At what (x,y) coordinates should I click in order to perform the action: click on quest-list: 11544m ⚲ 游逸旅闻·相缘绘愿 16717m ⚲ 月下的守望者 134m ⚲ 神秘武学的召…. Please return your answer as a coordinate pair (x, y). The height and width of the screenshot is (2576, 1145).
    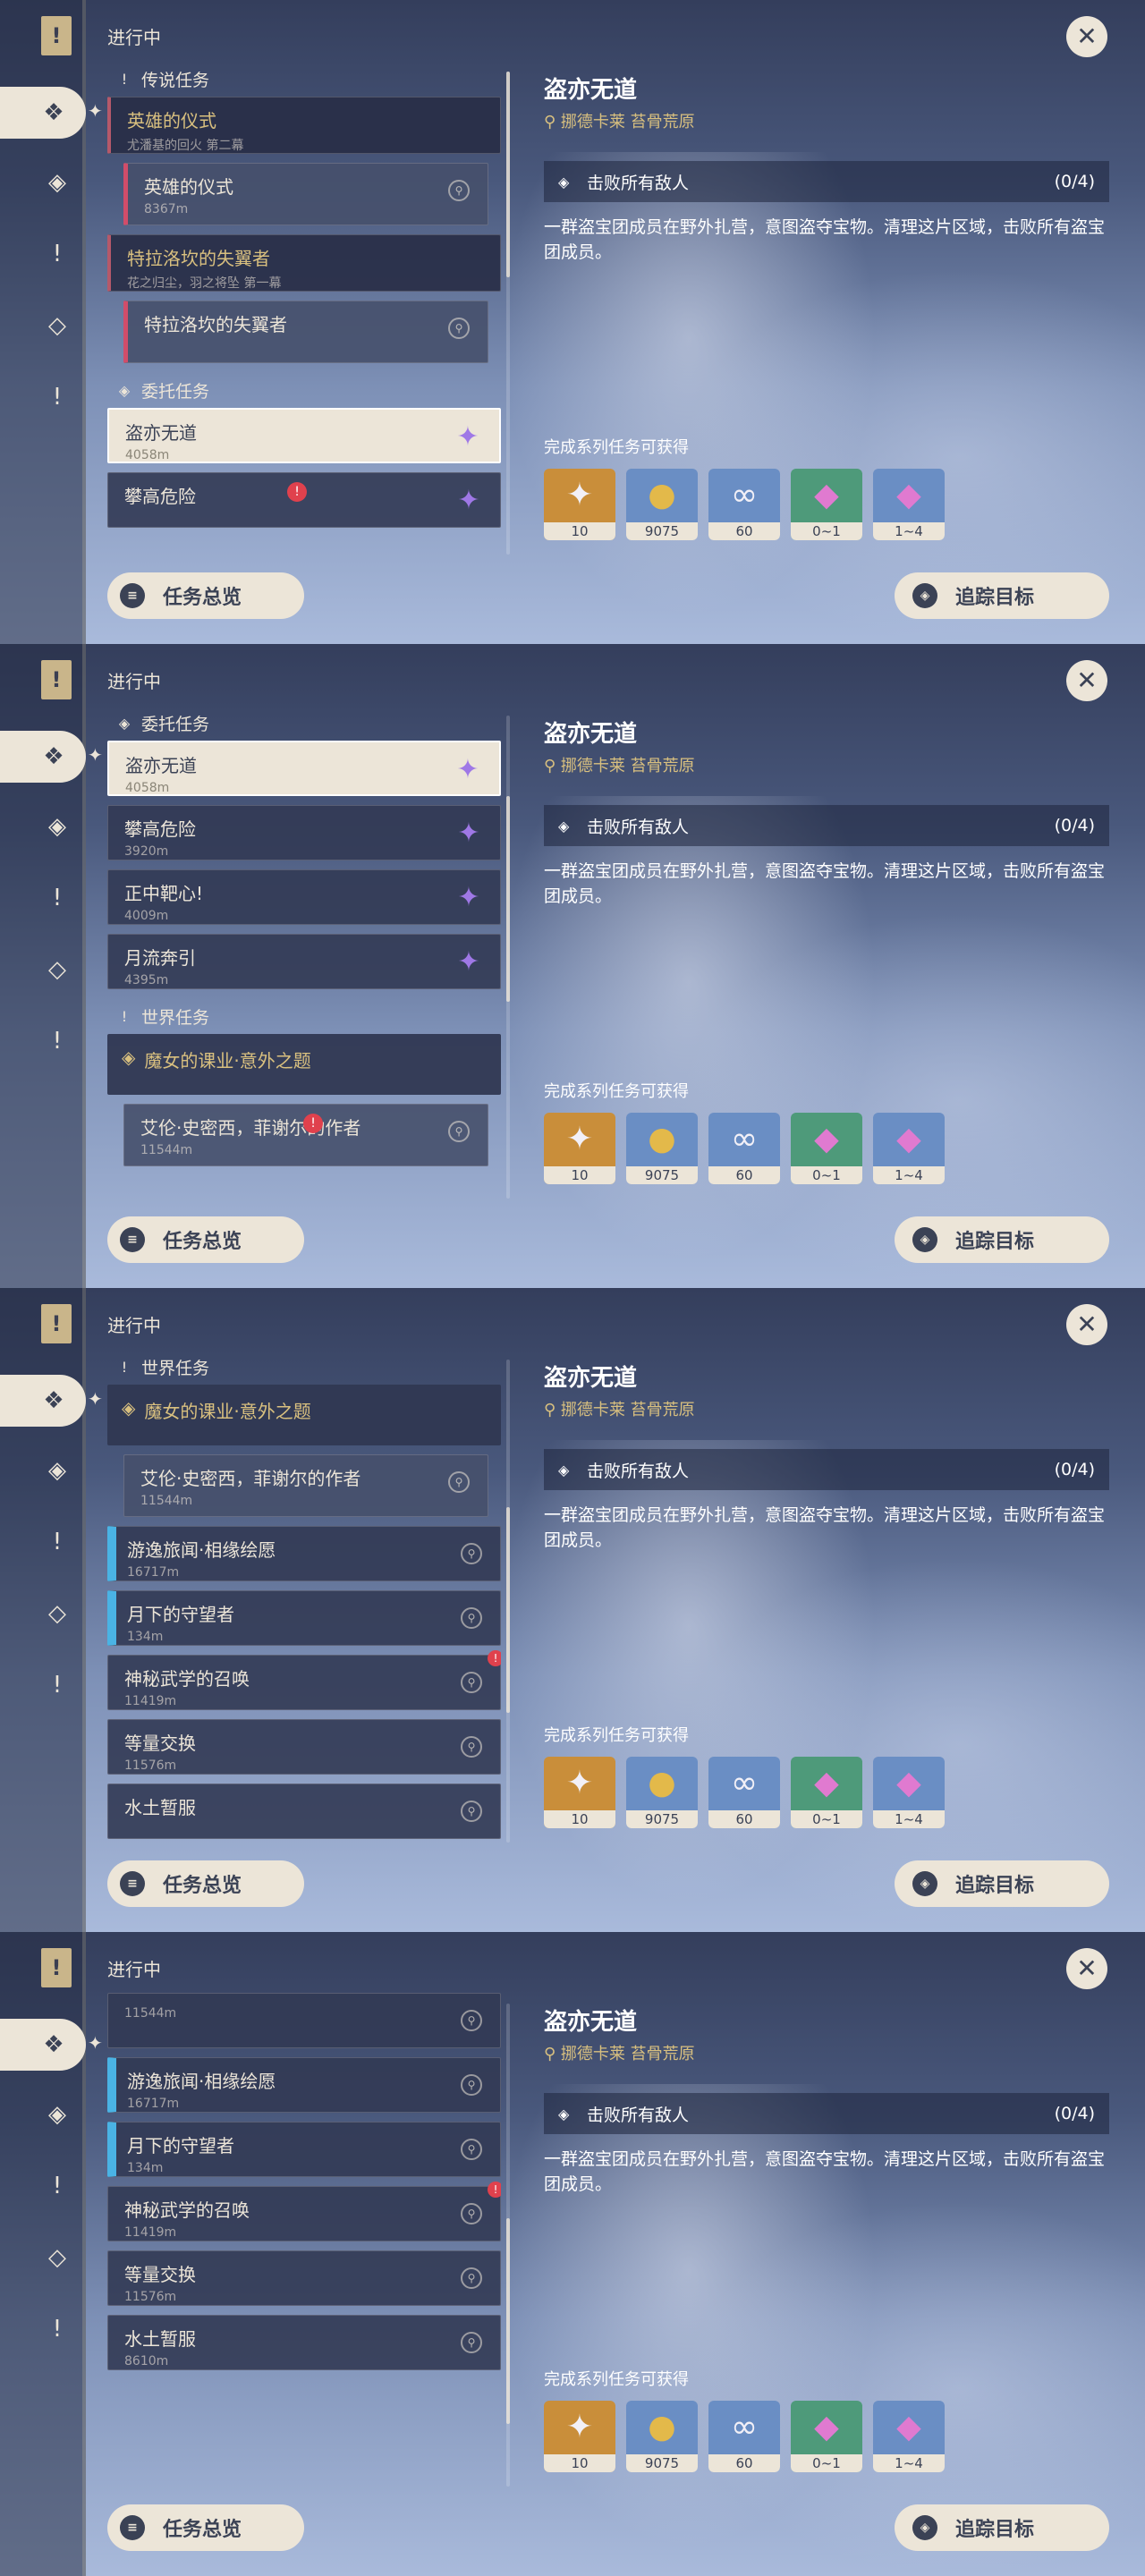
    Looking at the image, I should click on (304, 2239).